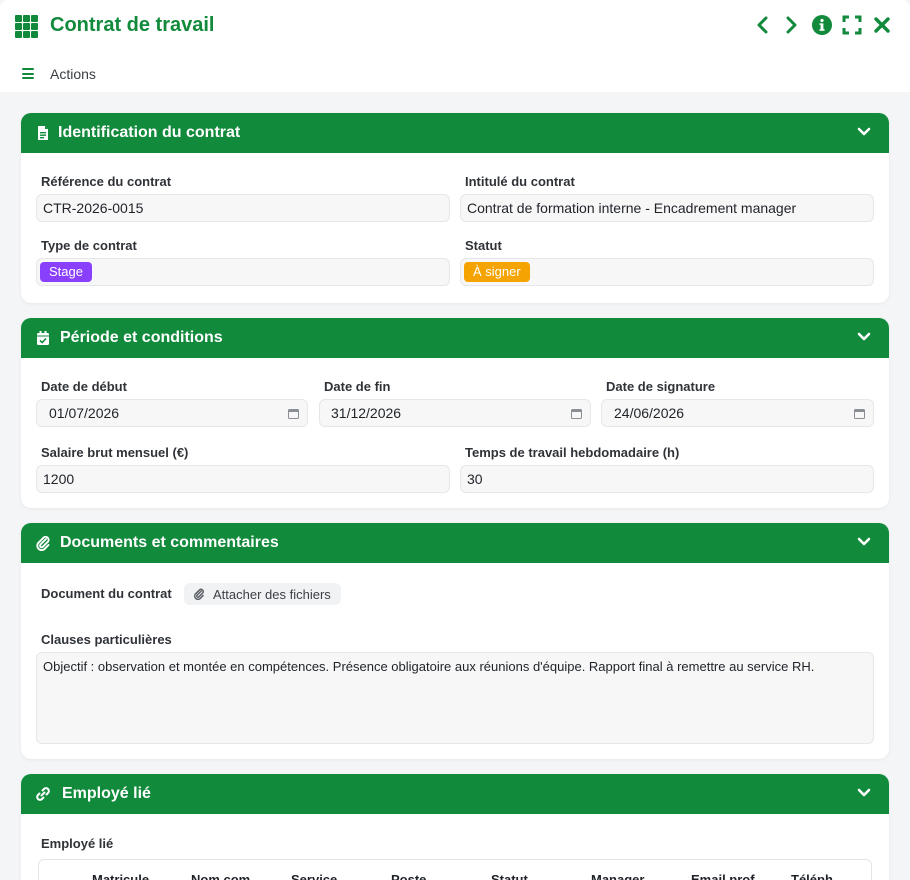 The width and height of the screenshot is (910, 880). What do you see at coordinates (27, 26) in the screenshot?
I see `apps-grid-icon` at bounding box center [27, 26].